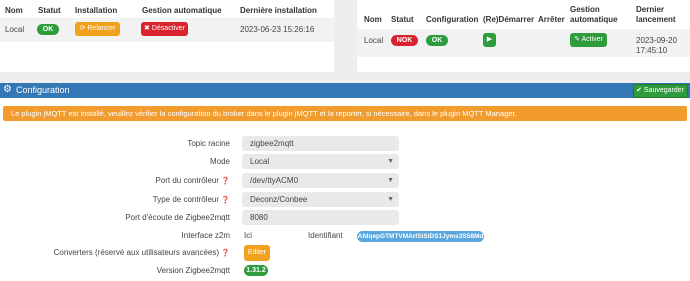  I want to click on mode-label: Mode, so click(219, 161).